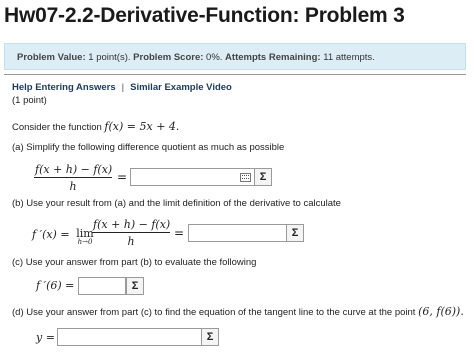  Describe the element at coordinates (142, 126) in the screenshot. I see `function-expression: f(x) = 5x + 4.` at that location.